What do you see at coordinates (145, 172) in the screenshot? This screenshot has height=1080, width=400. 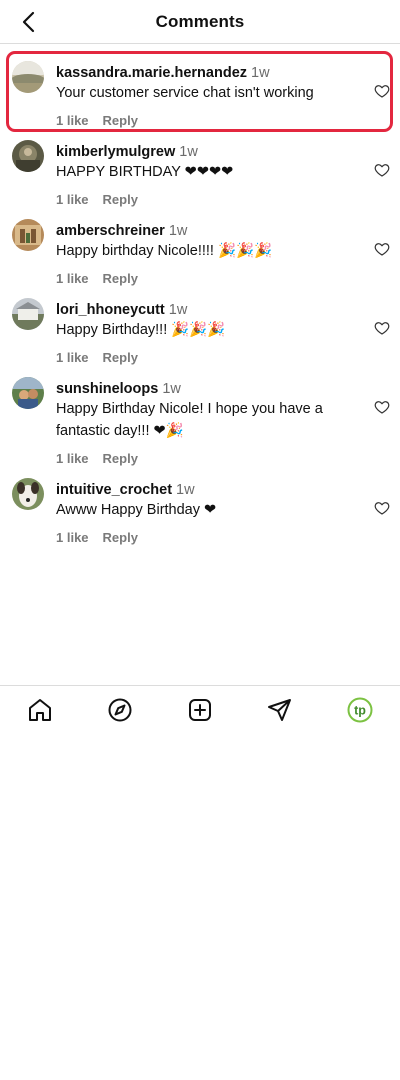 I see `comment-text: HAPPY BIRTHDAY ❤❤❤❤` at bounding box center [145, 172].